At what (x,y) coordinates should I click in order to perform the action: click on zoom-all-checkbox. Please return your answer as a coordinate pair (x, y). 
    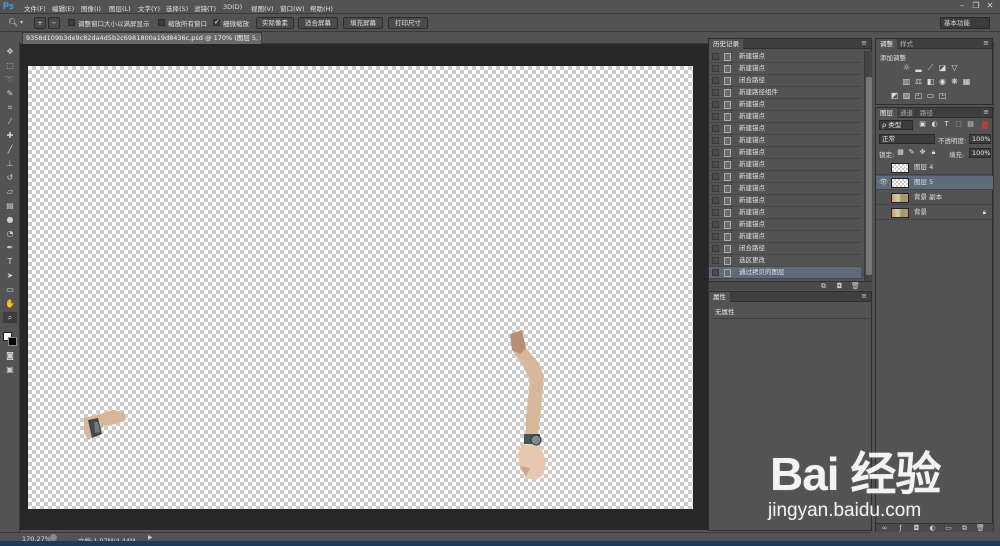
    Looking at the image, I should click on (161, 22).